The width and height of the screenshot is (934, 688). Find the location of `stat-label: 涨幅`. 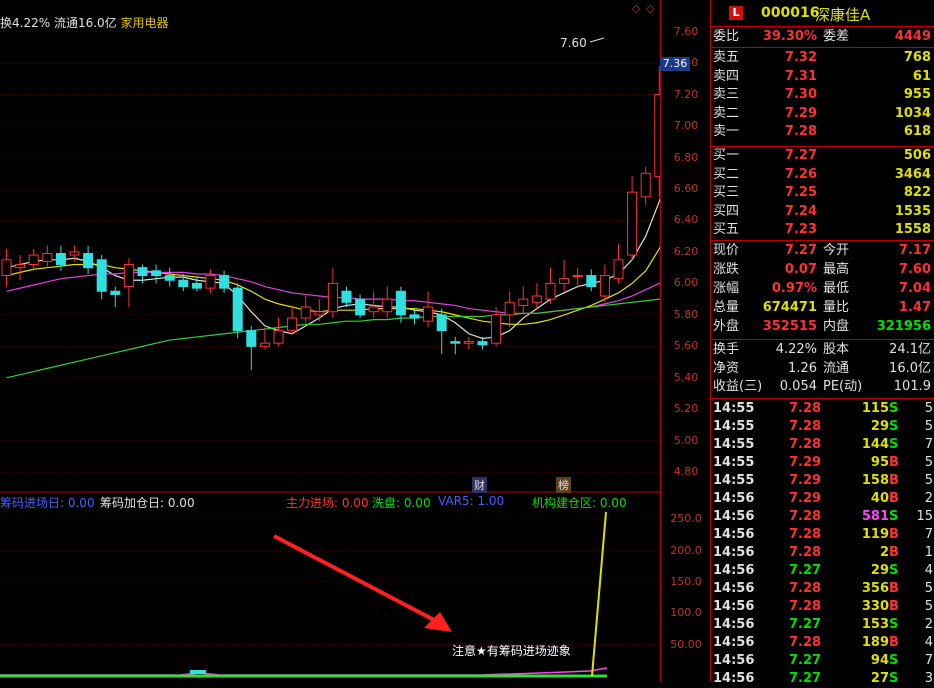

stat-label: 涨幅 is located at coordinates (726, 288).